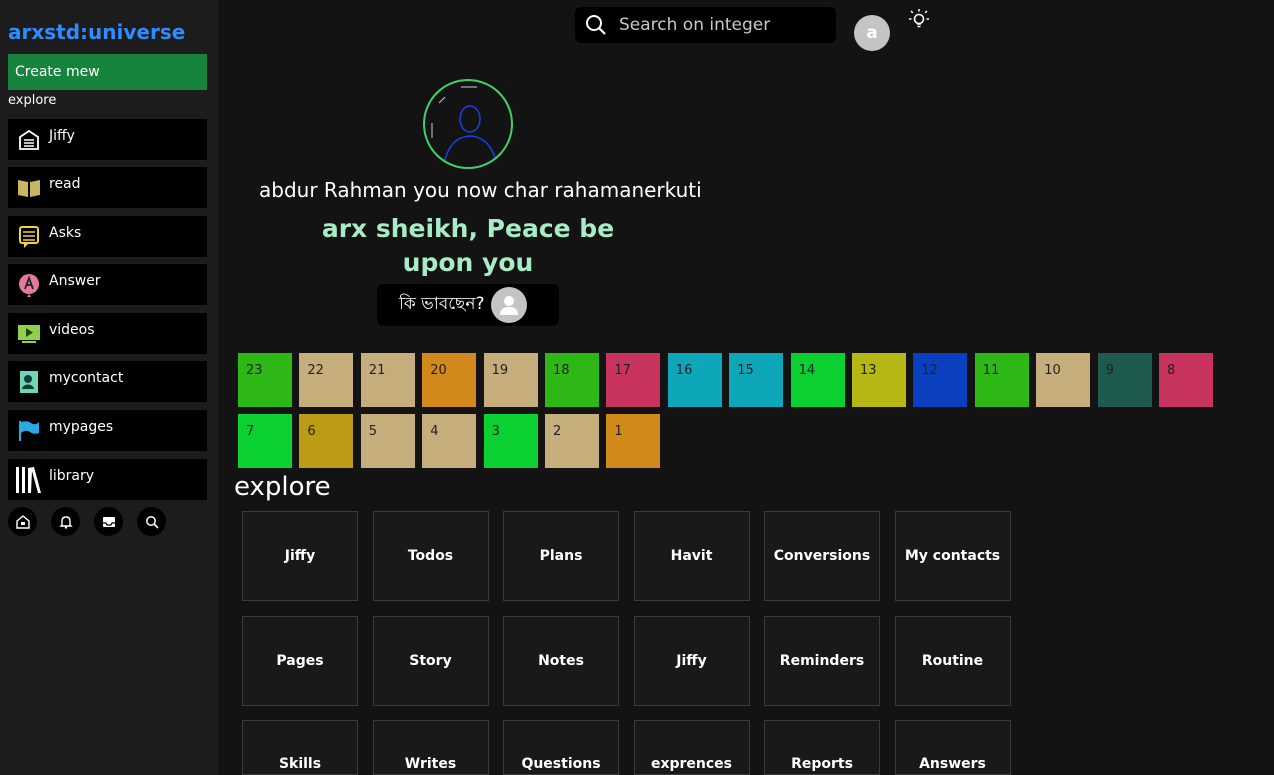 Image resolution: width=1274 pixels, height=775 pixels. Describe the element at coordinates (96, 32) in the screenshot. I see `brand-title: arxstd:universe` at that location.